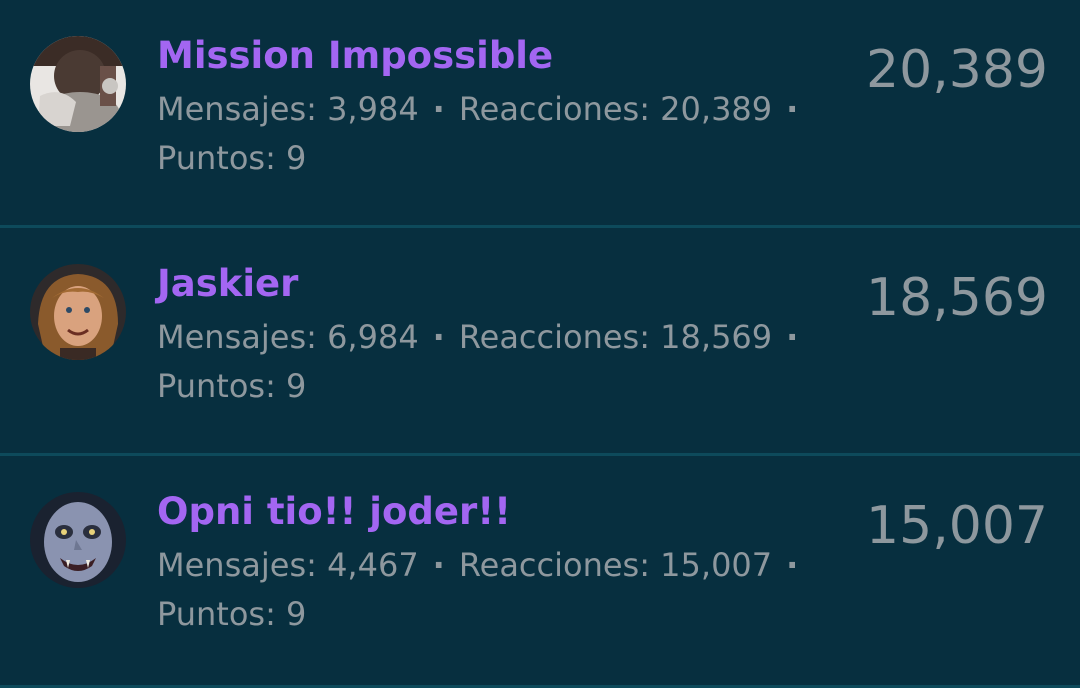 The height and width of the screenshot is (688, 1080). What do you see at coordinates (716, 565) in the screenshot?
I see `reactions-count: 15,007` at bounding box center [716, 565].